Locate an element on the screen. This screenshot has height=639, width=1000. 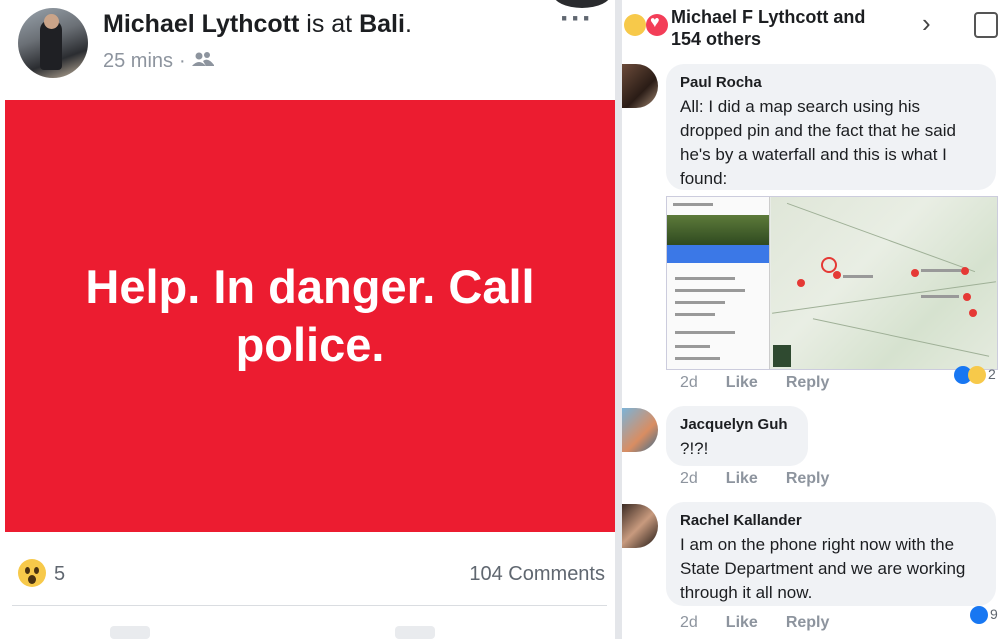
comments-count-link: 104 Comments is located at coordinates (537, 574).